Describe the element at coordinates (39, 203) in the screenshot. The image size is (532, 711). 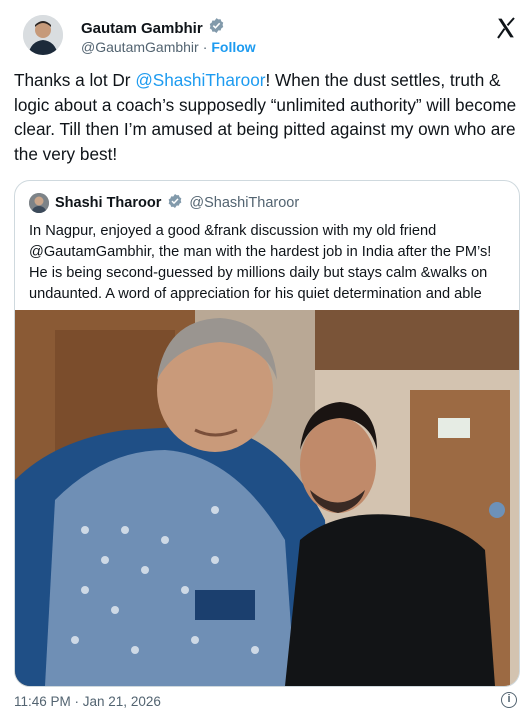
I see `quoted-avatar` at that location.